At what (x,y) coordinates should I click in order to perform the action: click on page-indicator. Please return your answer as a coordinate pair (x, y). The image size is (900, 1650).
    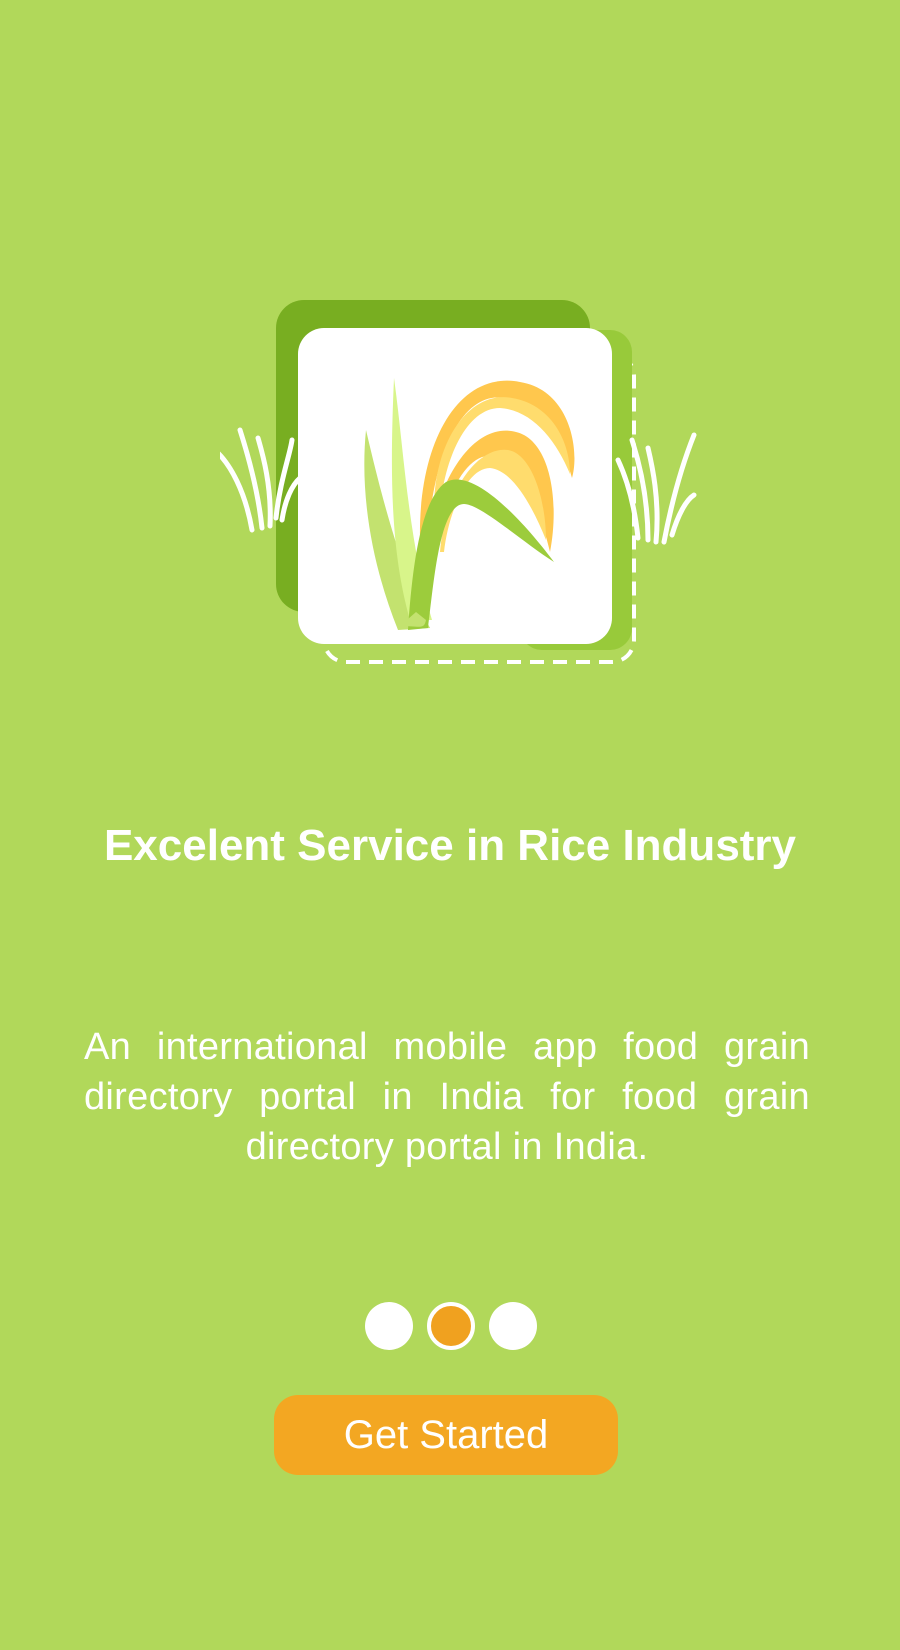
    Looking at the image, I should click on (452, 1327).